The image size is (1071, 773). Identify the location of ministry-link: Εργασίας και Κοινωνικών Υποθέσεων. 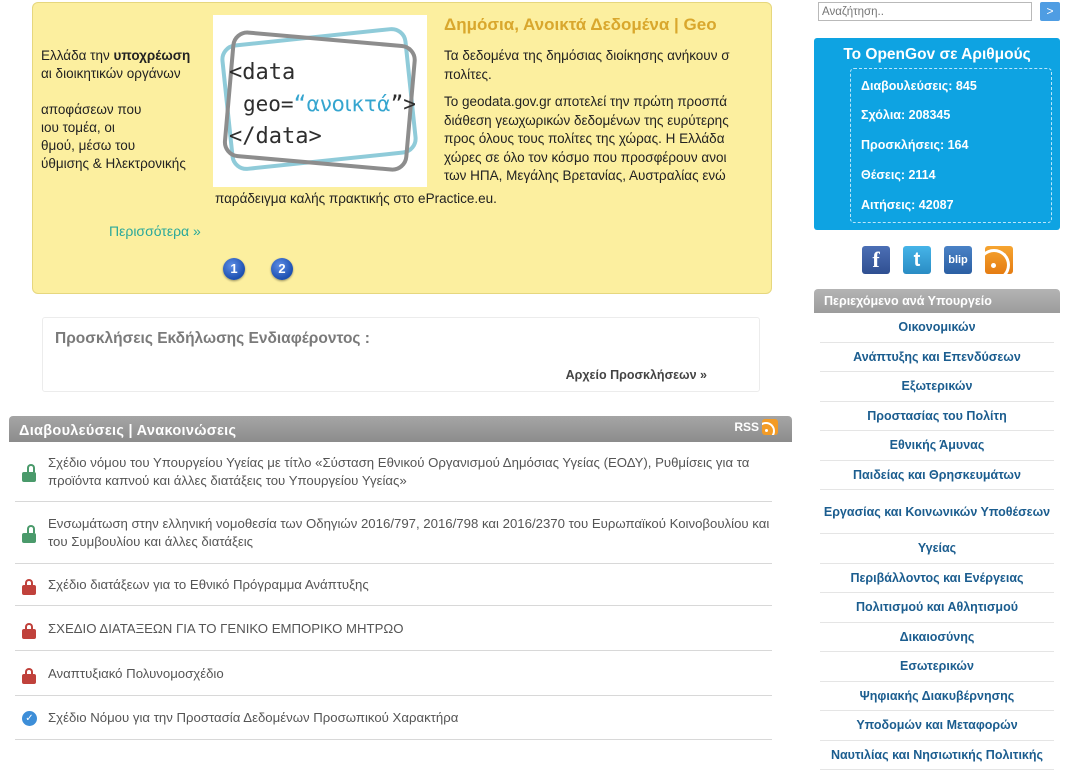
(937, 512).